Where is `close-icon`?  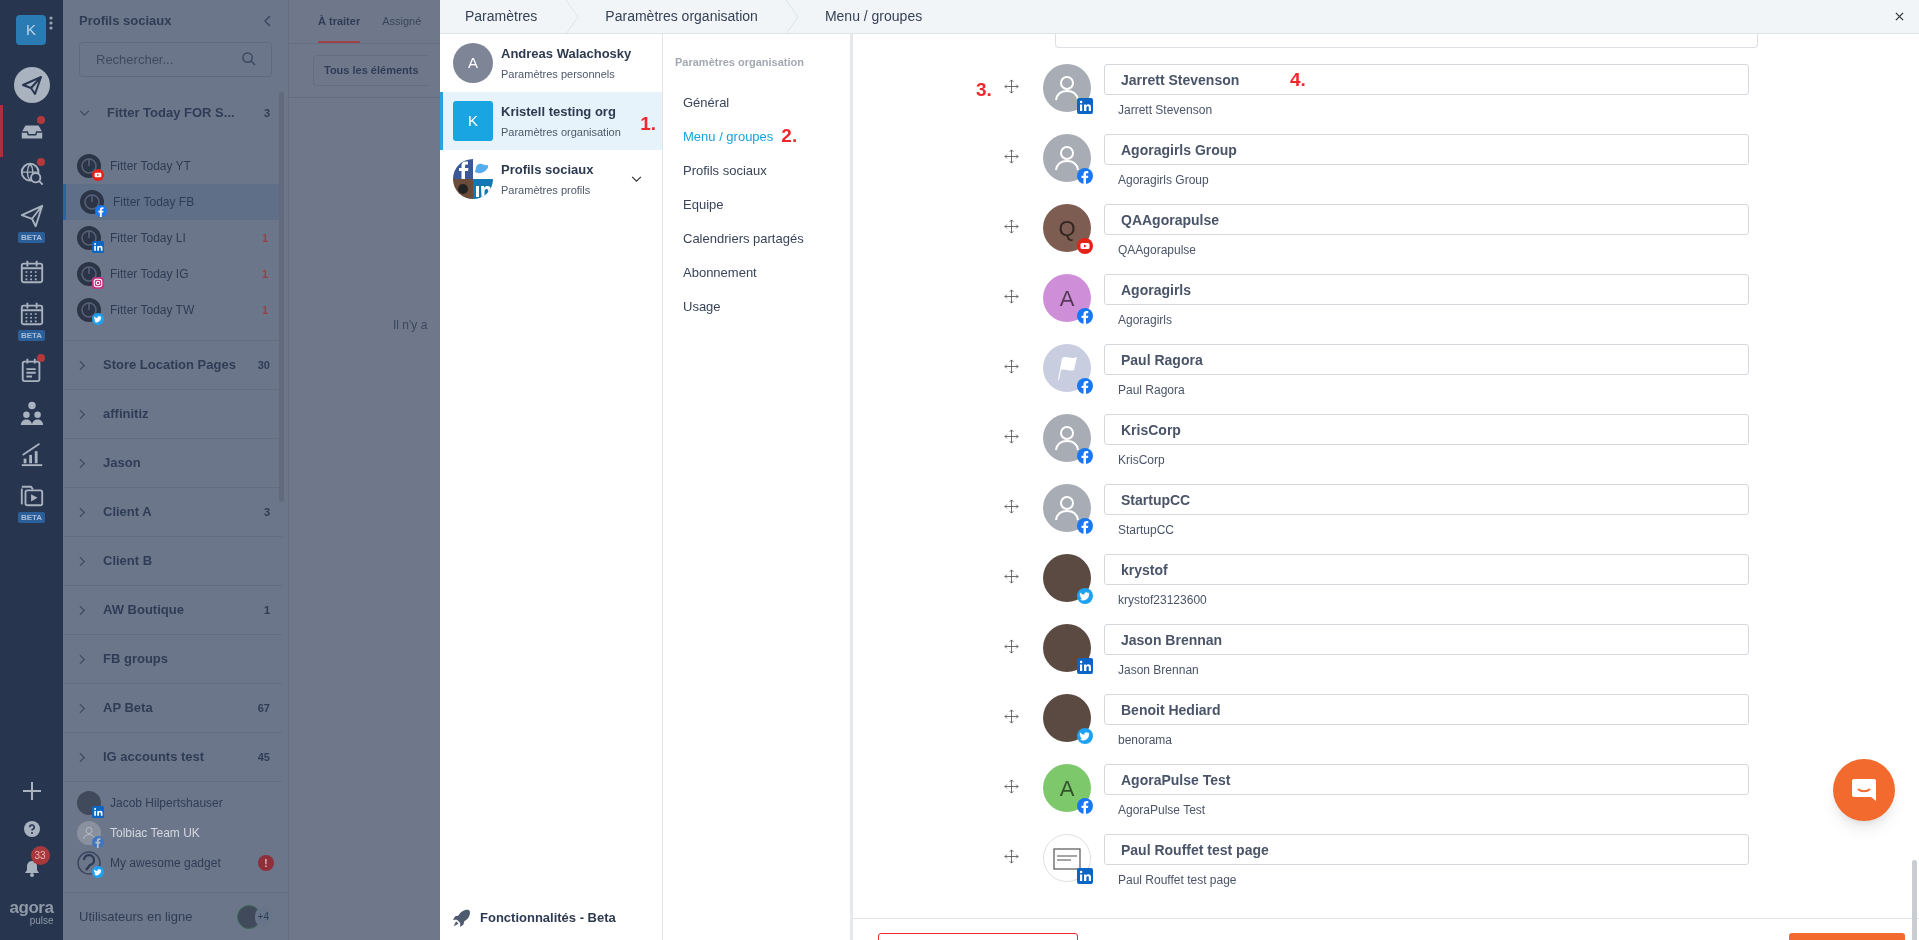
close-icon is located at coordinates (1899, 16).